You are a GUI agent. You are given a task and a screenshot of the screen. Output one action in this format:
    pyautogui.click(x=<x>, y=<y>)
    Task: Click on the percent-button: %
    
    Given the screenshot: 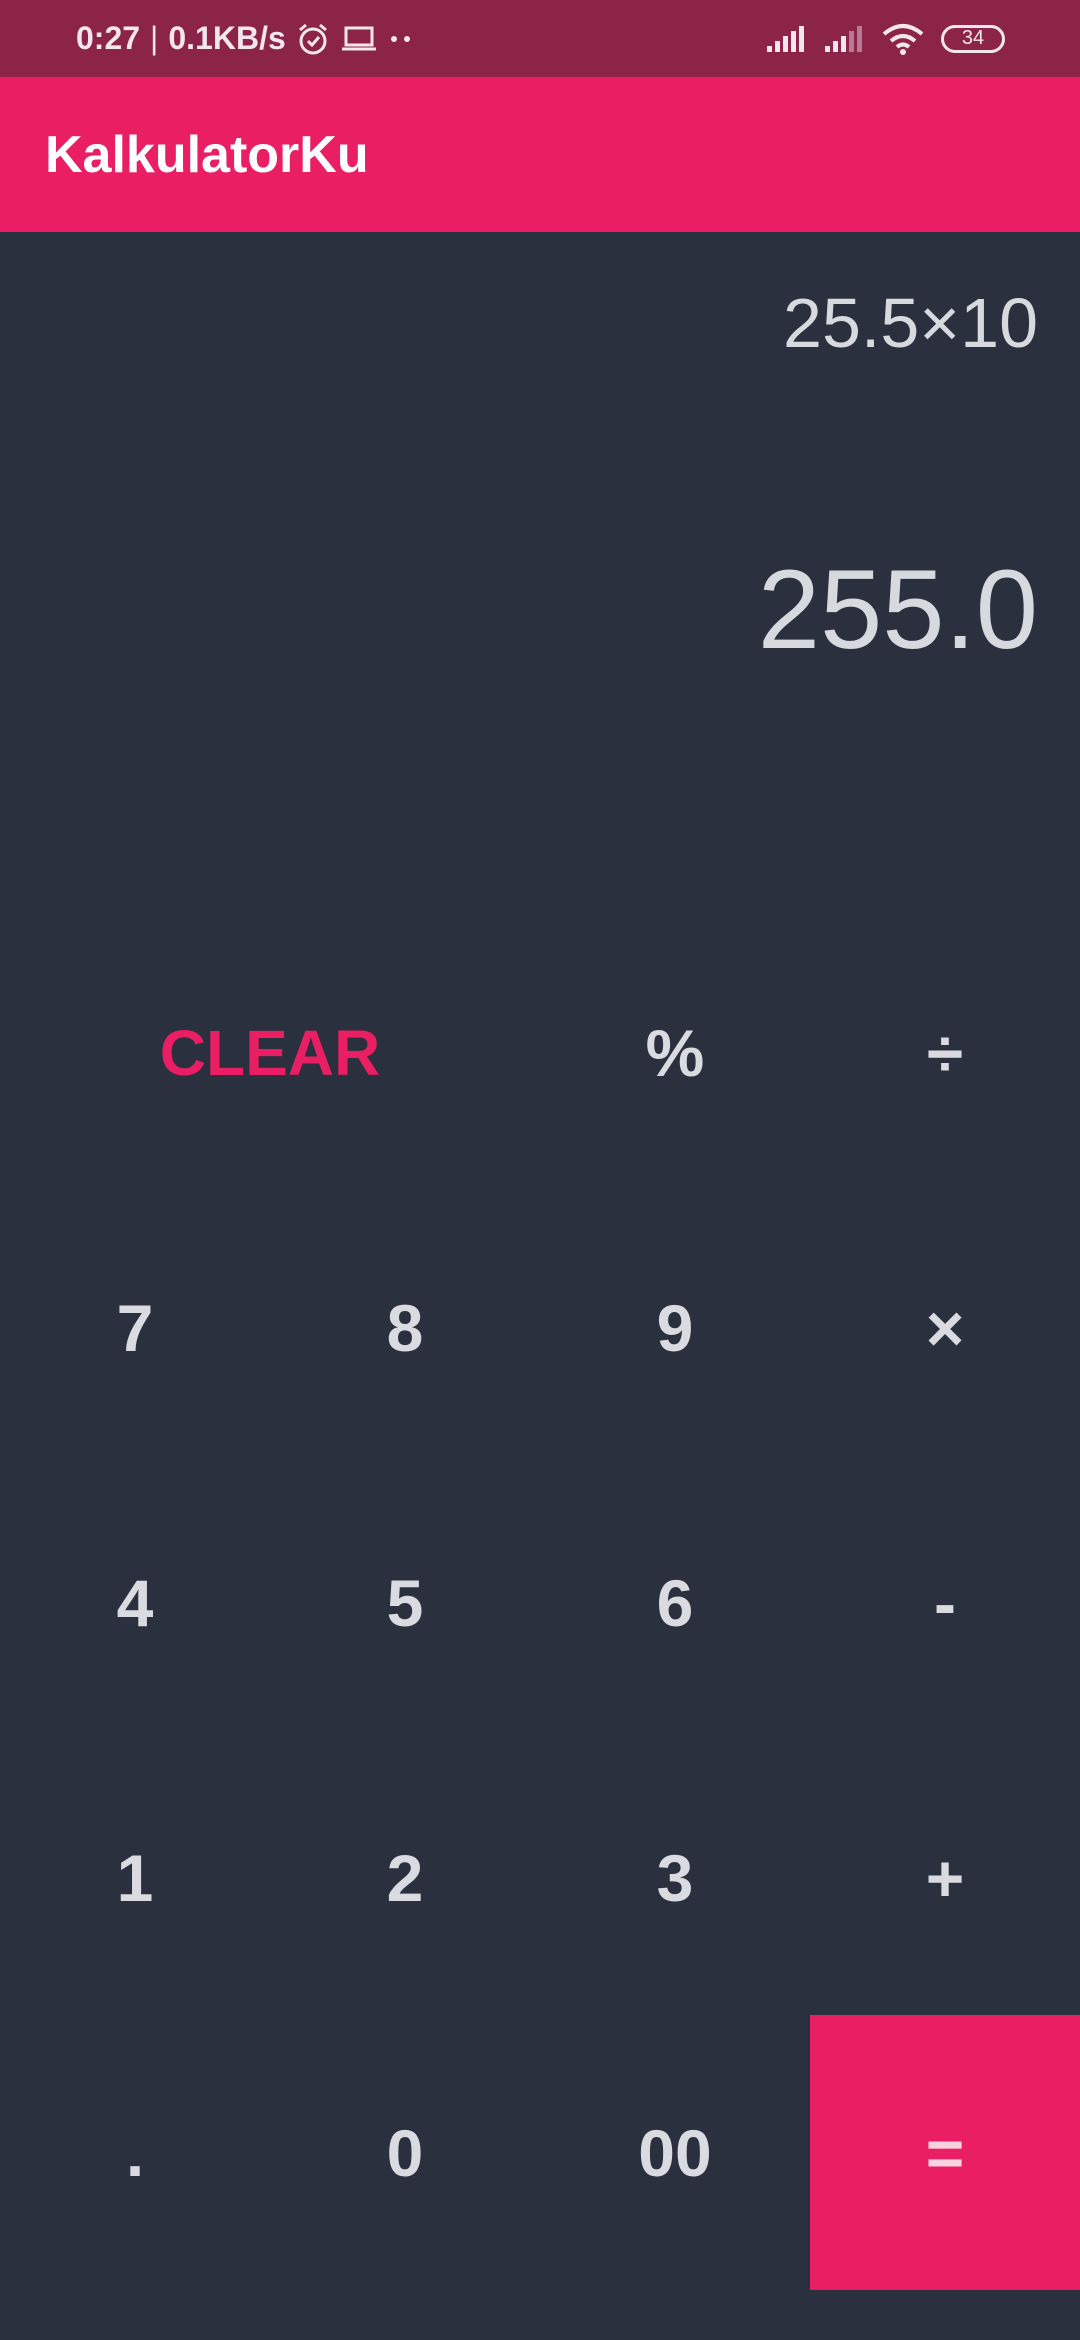 What is the action you would take?
    pyautogui.click(x=675, y=1052)
    